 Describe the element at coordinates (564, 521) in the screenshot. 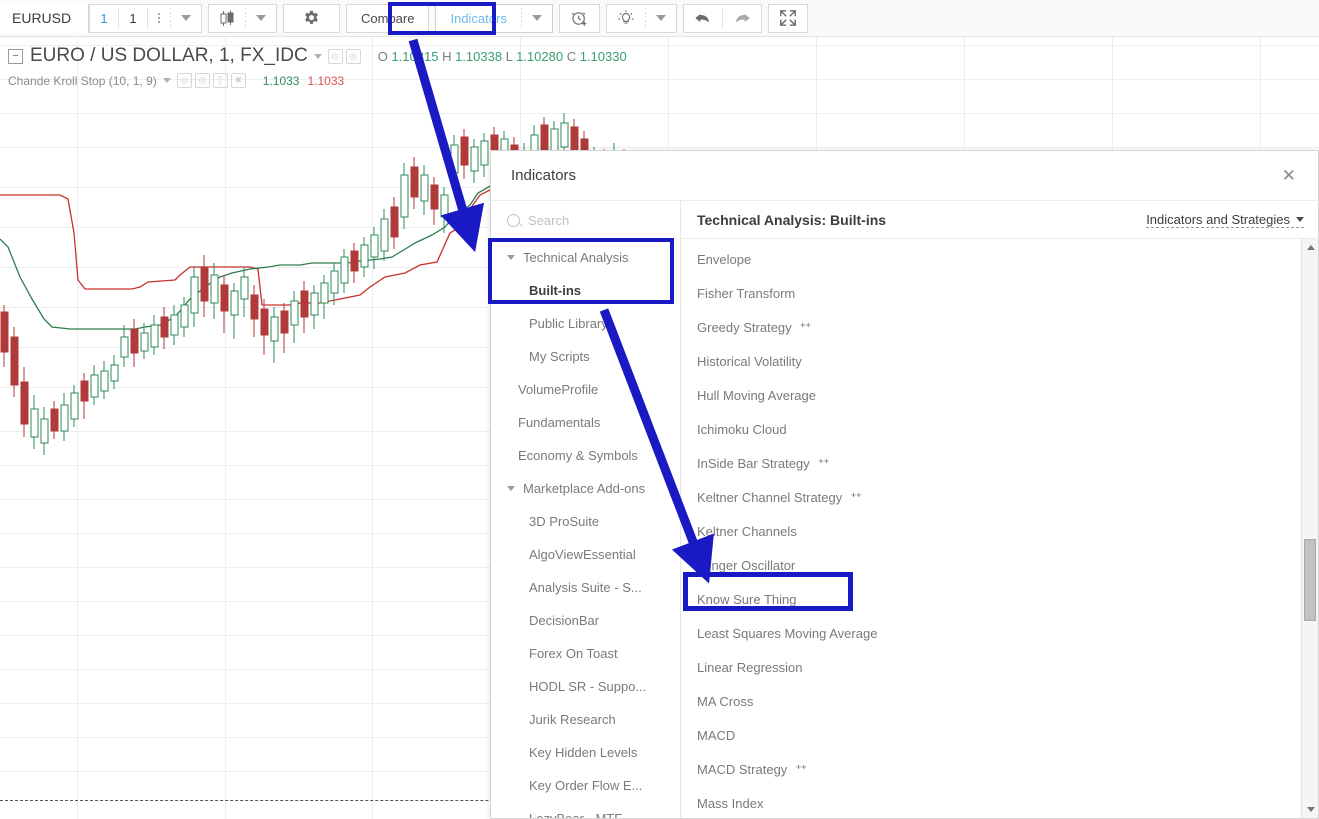

I see `sidebar-item-label: 3D ProSuite` at that location.